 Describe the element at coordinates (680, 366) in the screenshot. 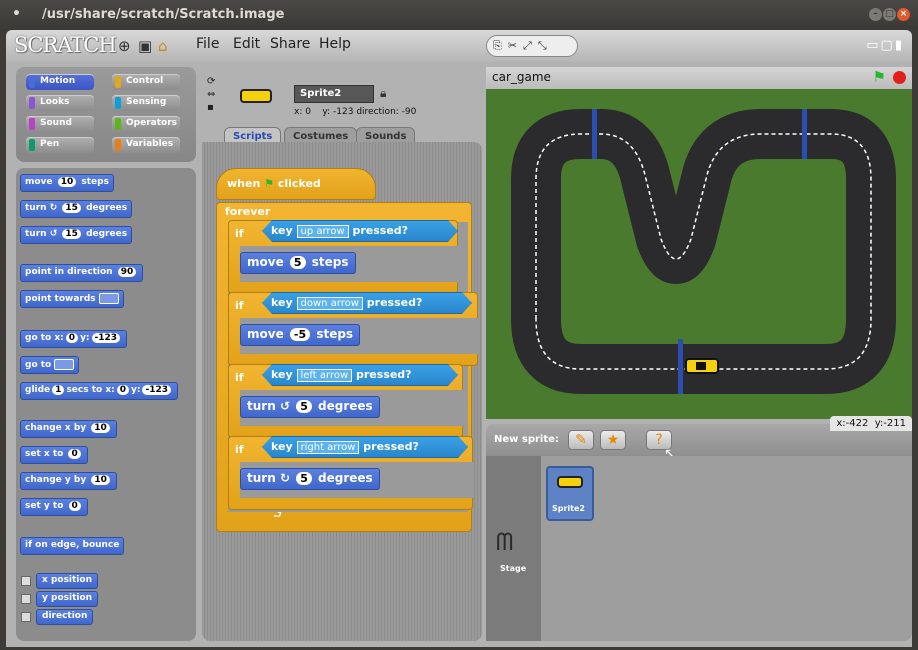

I see `finish-line` at that location.